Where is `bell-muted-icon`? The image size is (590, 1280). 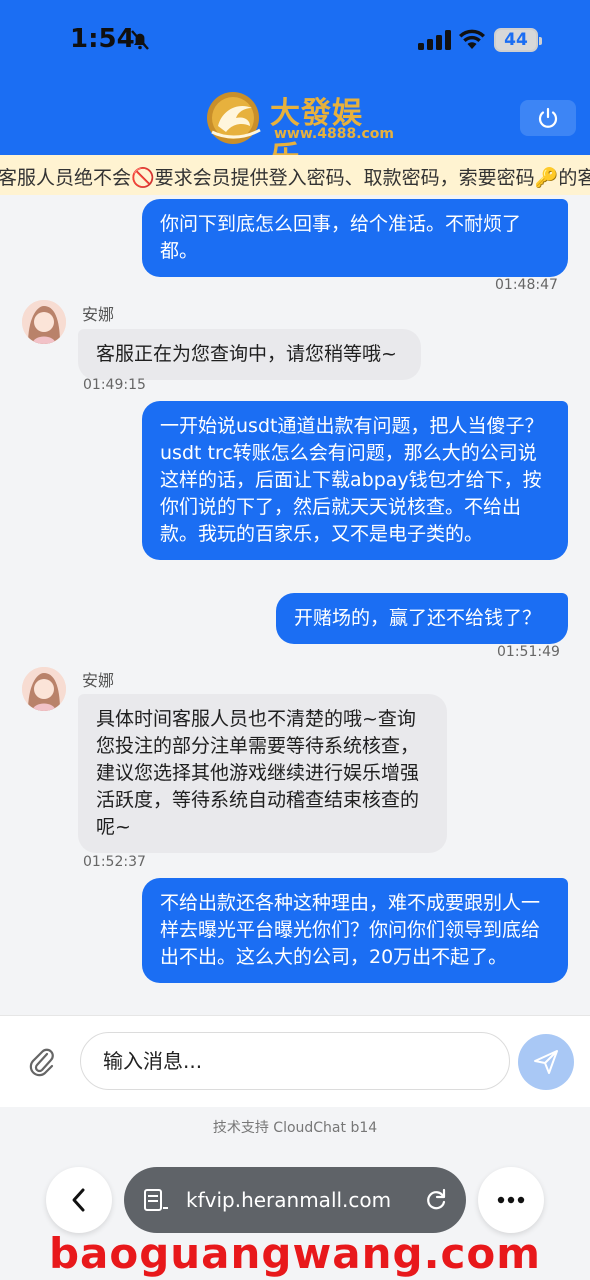 bell-muted-icon is located at coordinates (140, 40).